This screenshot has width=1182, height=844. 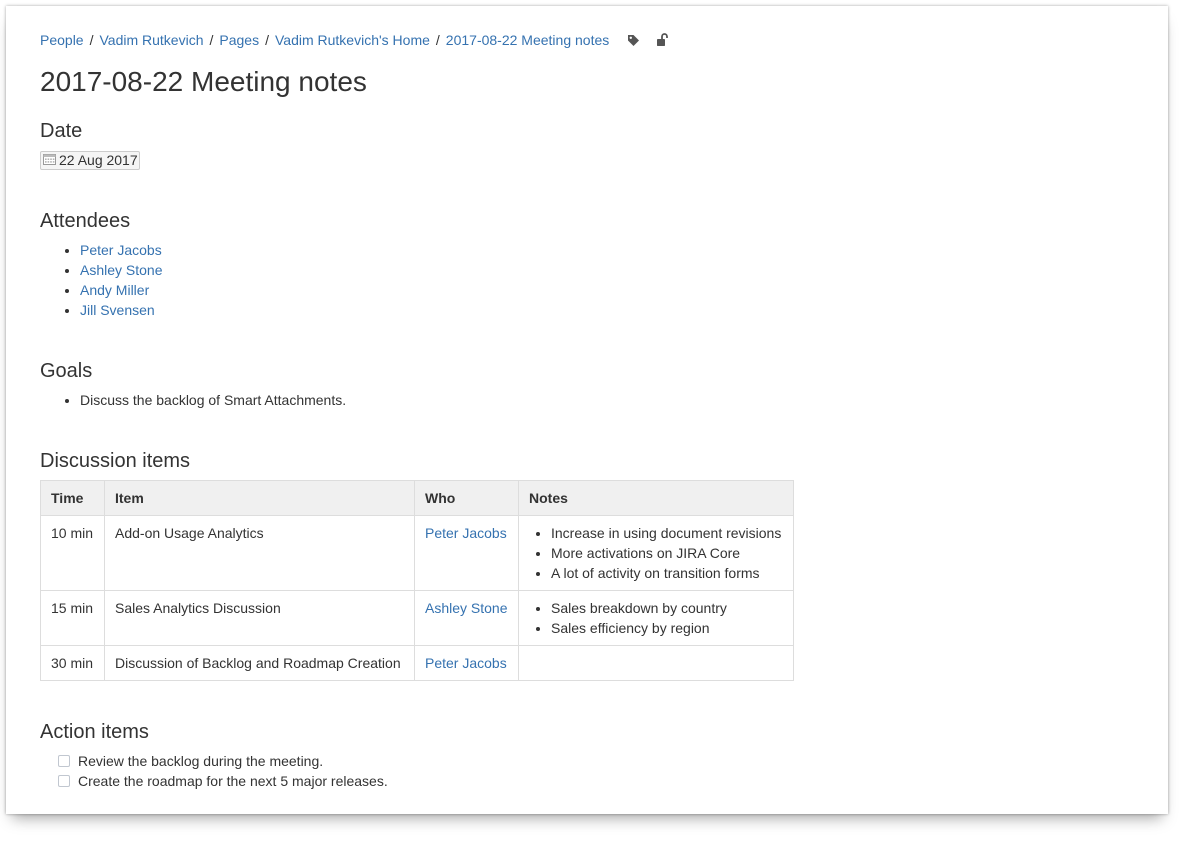 What do you see at coordinates (648, 40) in the screenshot?
I see `page-metadata-icons` at bounding box center [648, 40].